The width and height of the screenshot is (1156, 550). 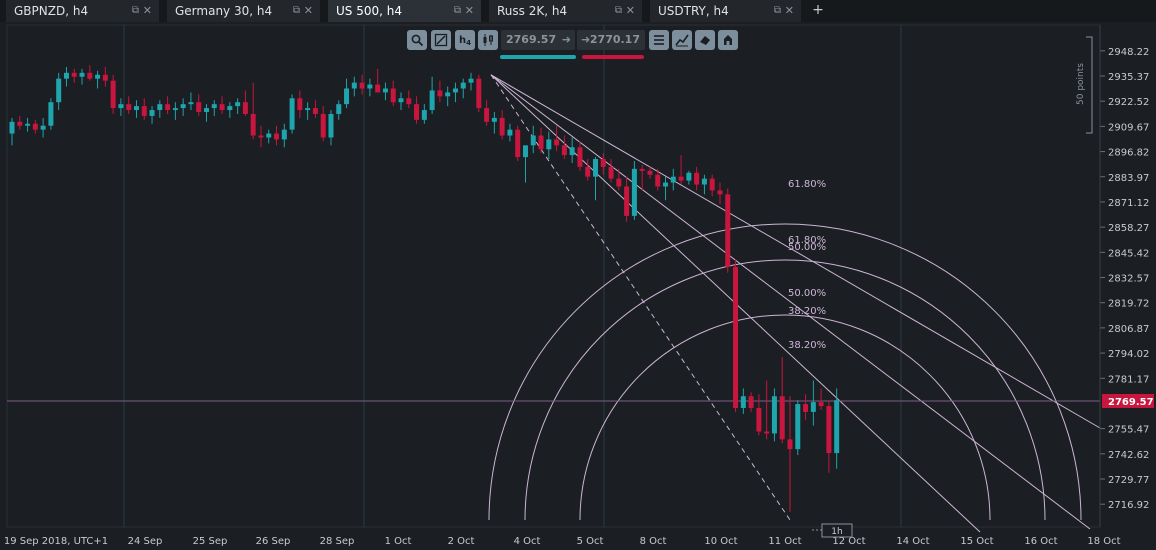 What do you see at coordinates (538, 40) in the screenshot?
I see `bid-price-box: 2769.57 ➜` at bounding box center [538, 40].